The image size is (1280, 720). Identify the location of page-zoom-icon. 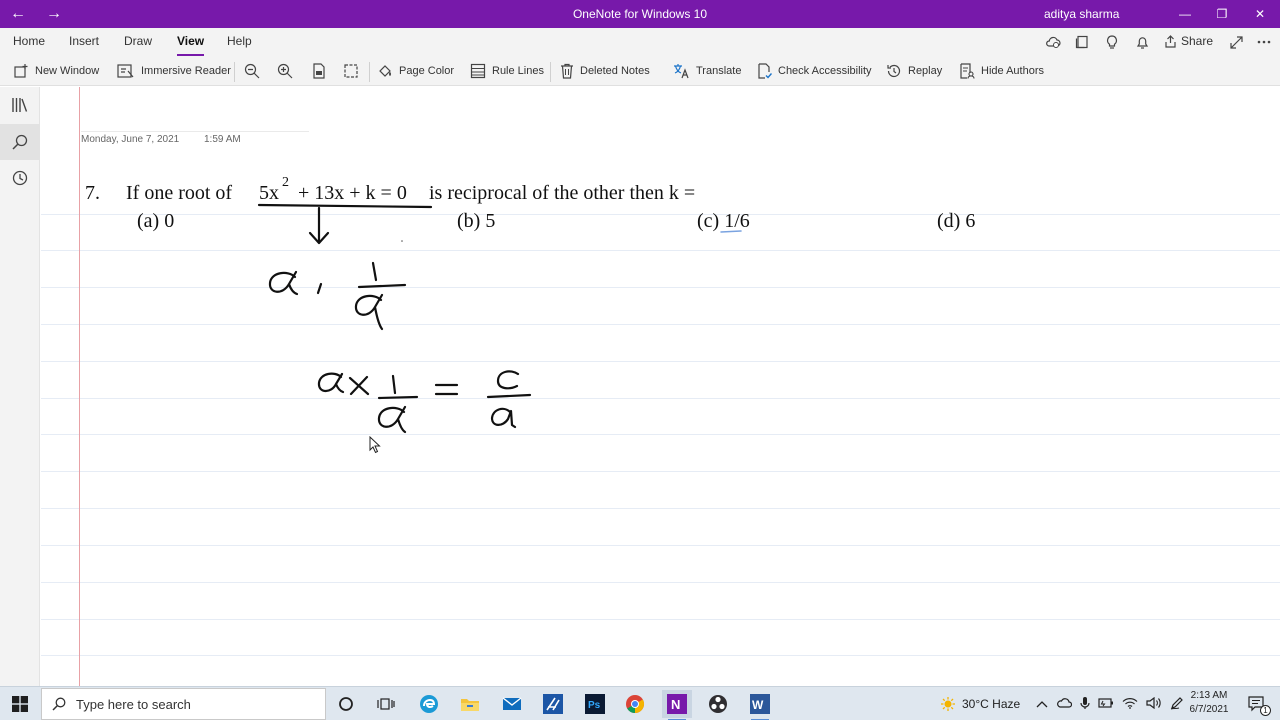
(319, 71).